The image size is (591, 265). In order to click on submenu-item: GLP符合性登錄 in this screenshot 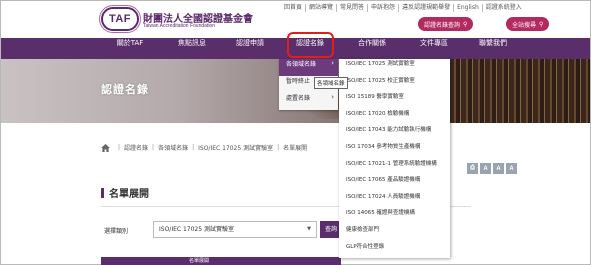, I will do `click(394, 250)`.